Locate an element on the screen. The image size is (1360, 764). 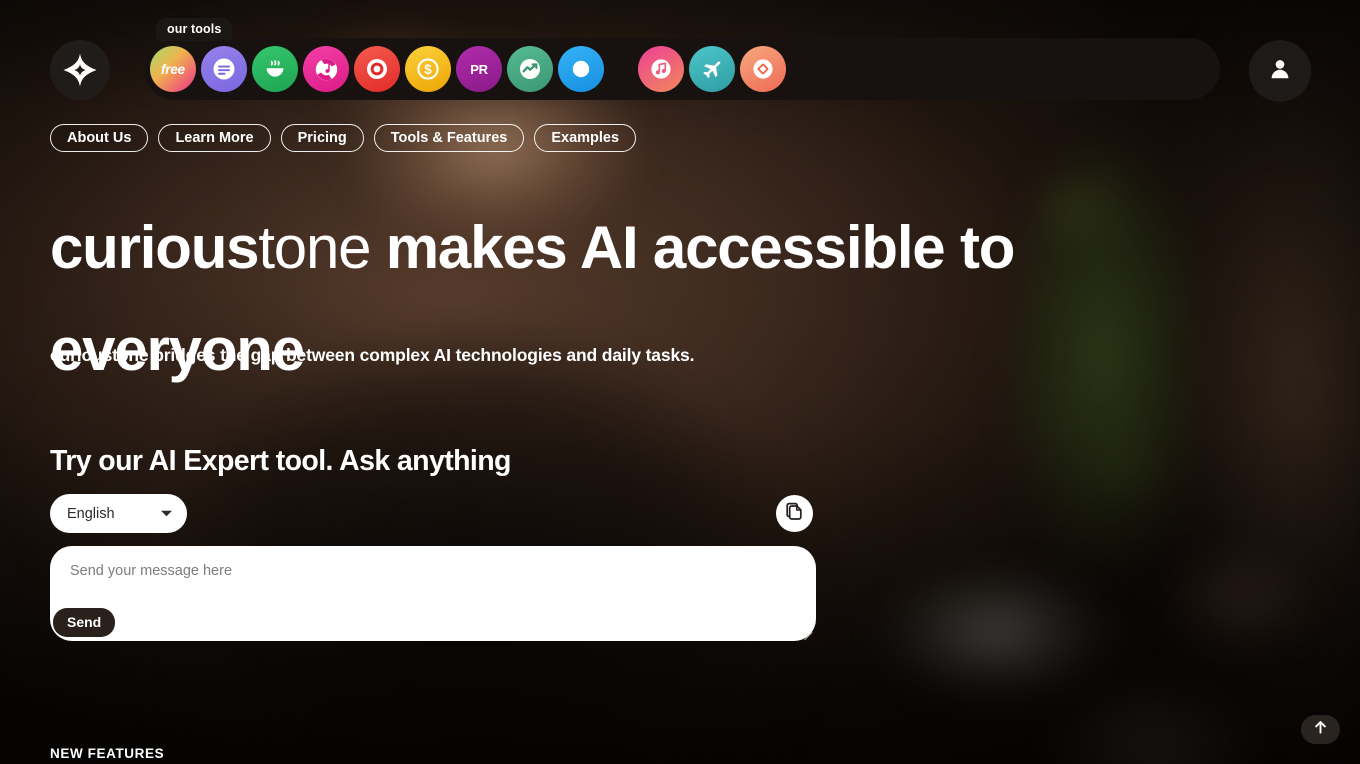
trend-arrow-icon is located at coordinates (530, 69).